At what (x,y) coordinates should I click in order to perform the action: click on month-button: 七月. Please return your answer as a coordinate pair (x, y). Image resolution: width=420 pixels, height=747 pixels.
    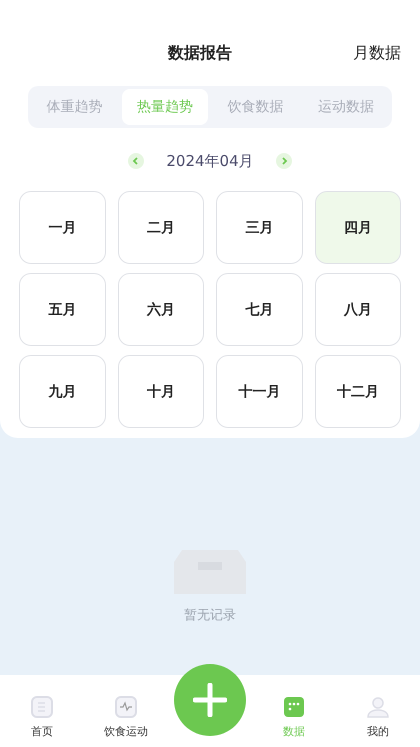
    Looking at the image, I should click on (259, 309).